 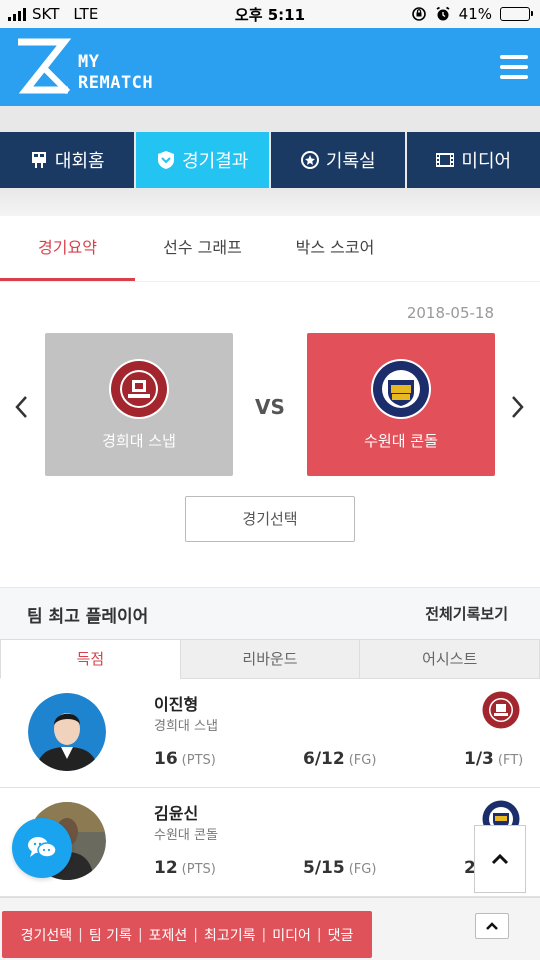 I want to click on chat-bubbles-icon, so click(x=42, y=847).